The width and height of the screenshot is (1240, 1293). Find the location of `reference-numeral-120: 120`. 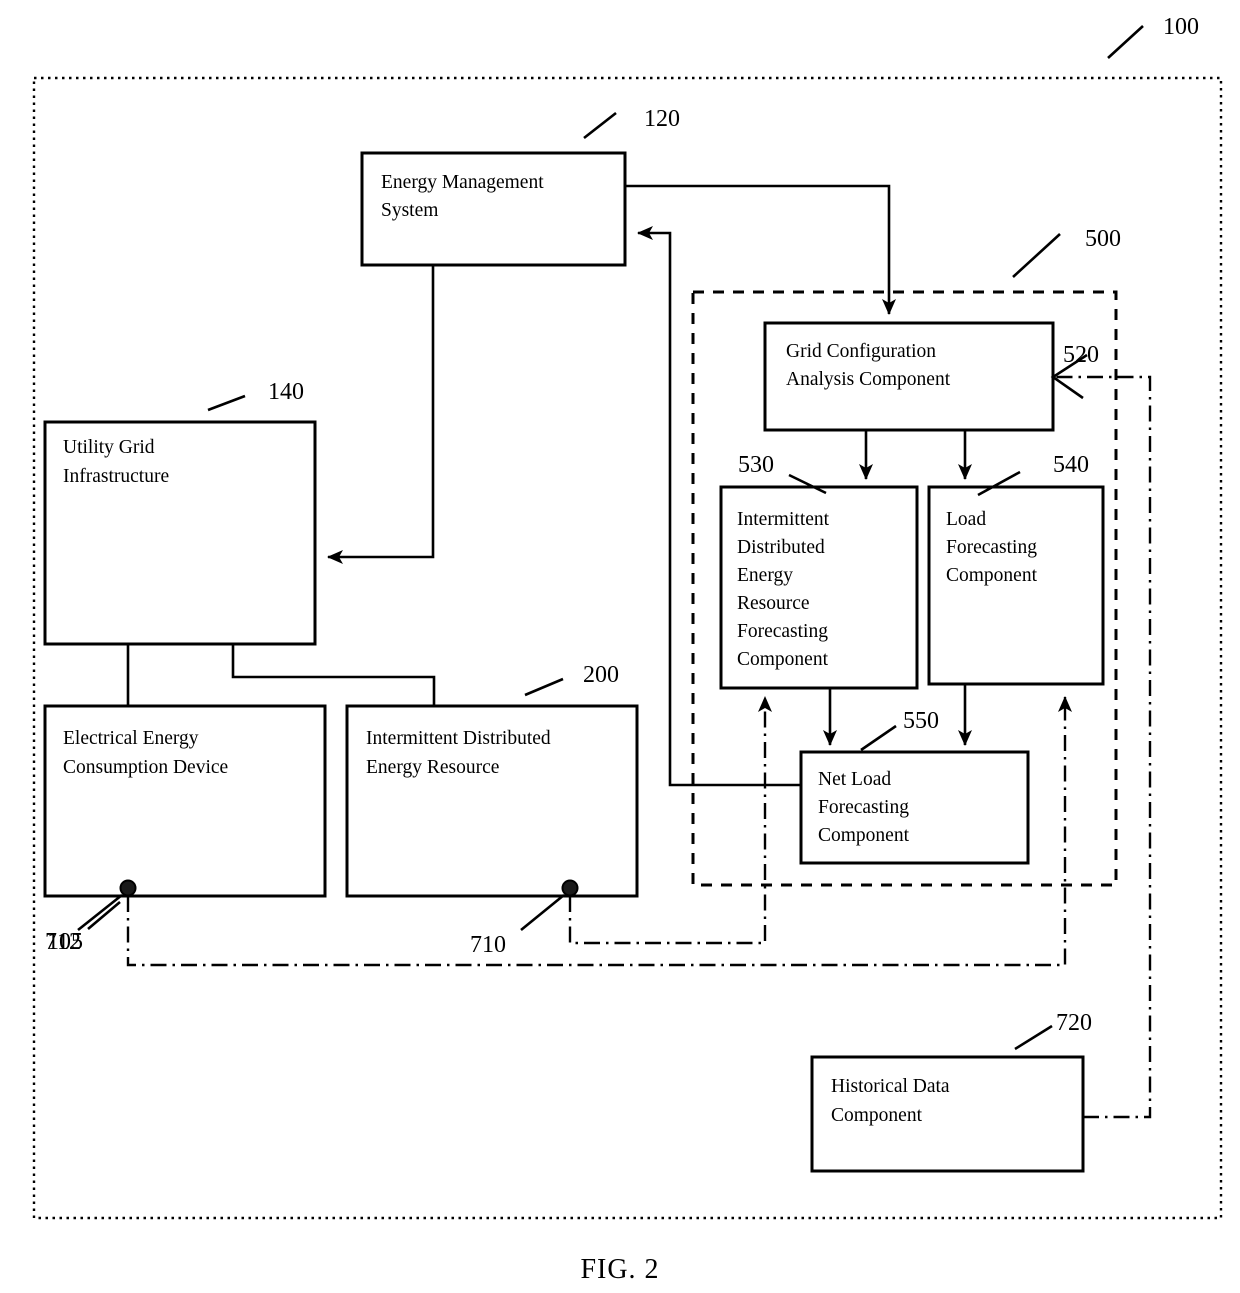

reference-numeral-120: 120 is located at coordinates (662, 119).